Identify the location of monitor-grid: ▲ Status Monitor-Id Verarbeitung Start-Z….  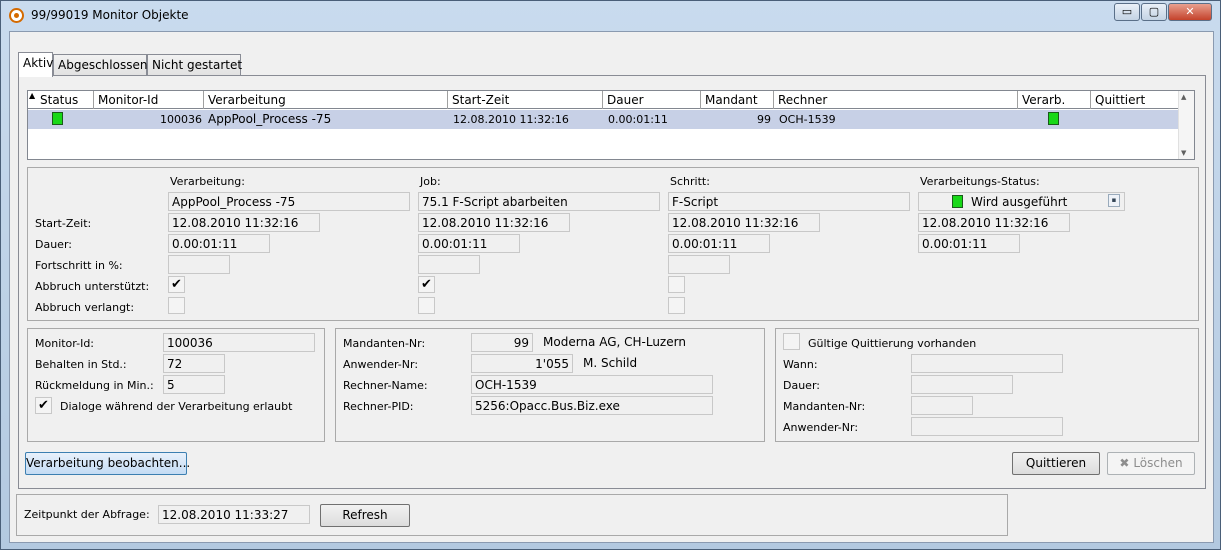
(611, 125).